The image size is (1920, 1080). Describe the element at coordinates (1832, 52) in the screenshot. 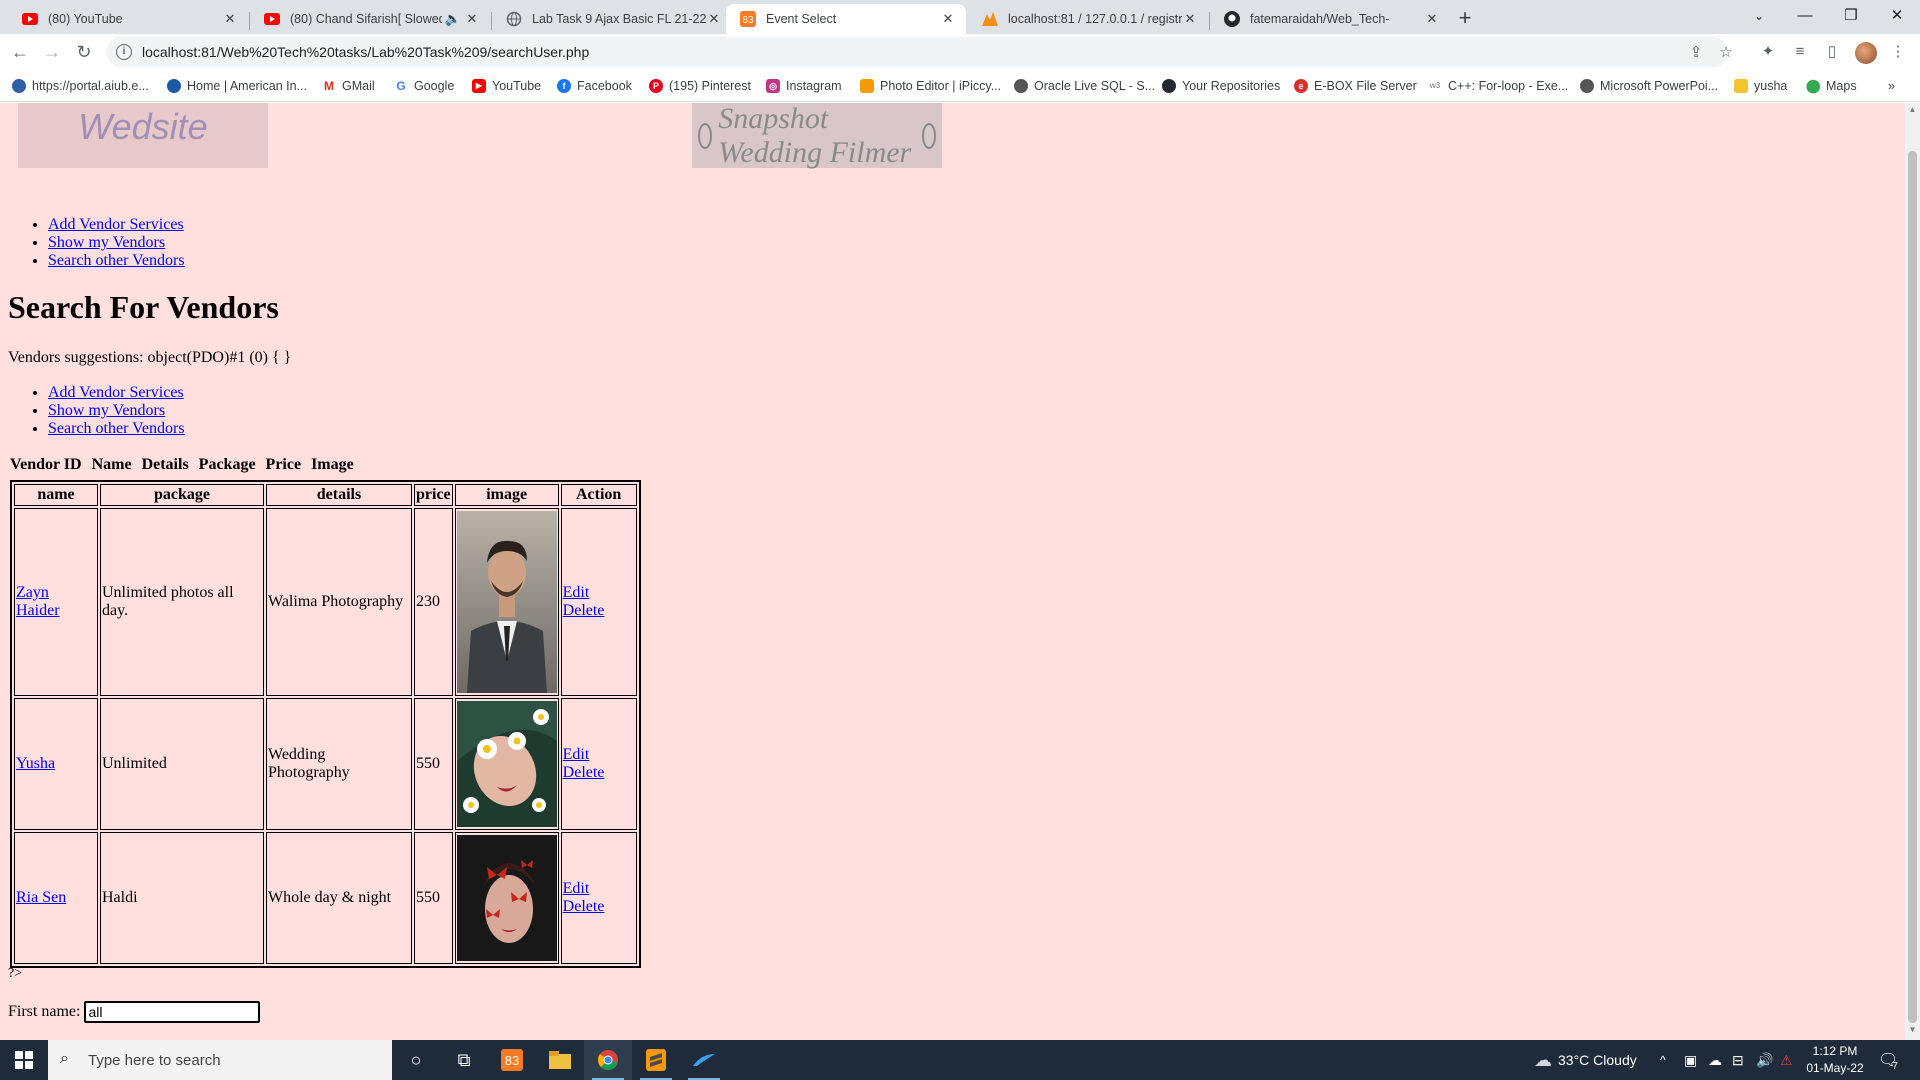

I see `side-panel-icon: ▯` at that location.